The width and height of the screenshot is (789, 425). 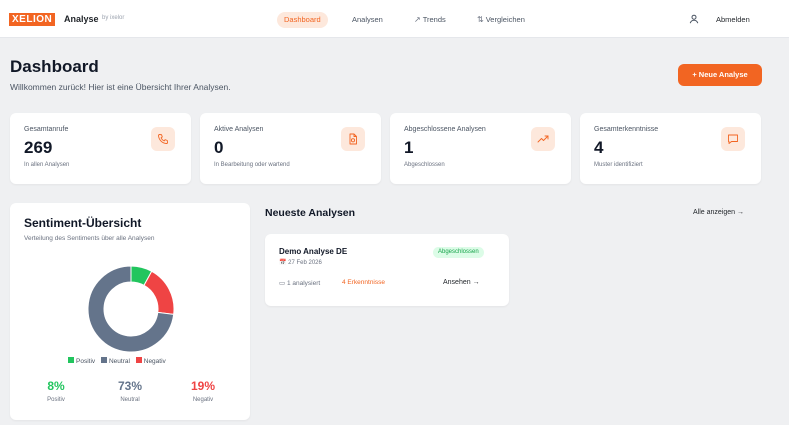 What do you see at coordinates (618, 165) in the screenshot?
I see `stat-description: Muster identifiziert` at bounding box center [618, 165].